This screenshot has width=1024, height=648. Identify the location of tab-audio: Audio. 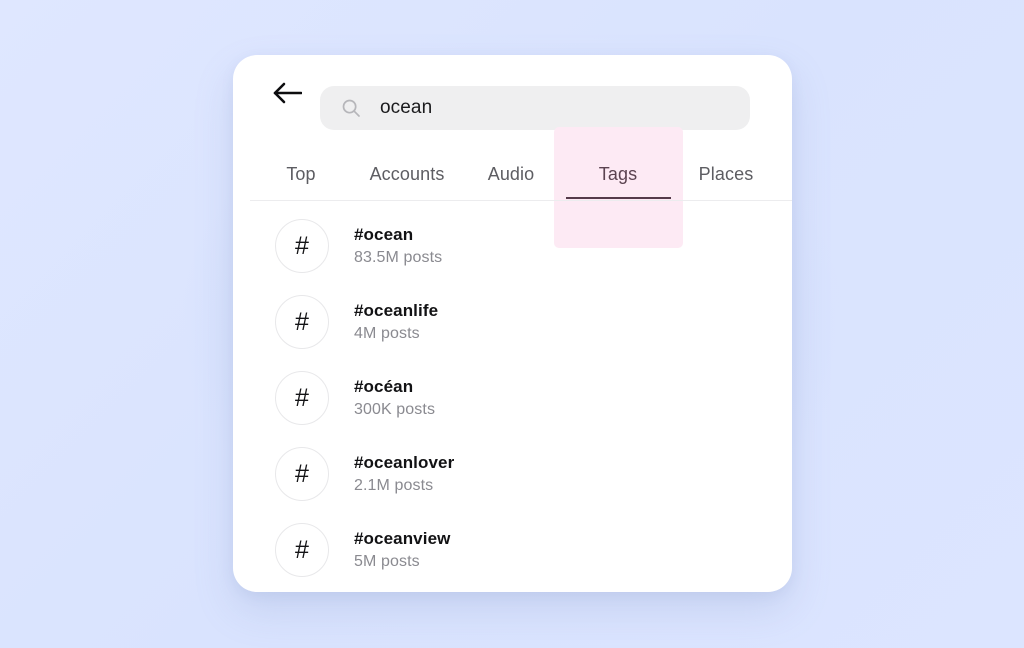
(511, 174).